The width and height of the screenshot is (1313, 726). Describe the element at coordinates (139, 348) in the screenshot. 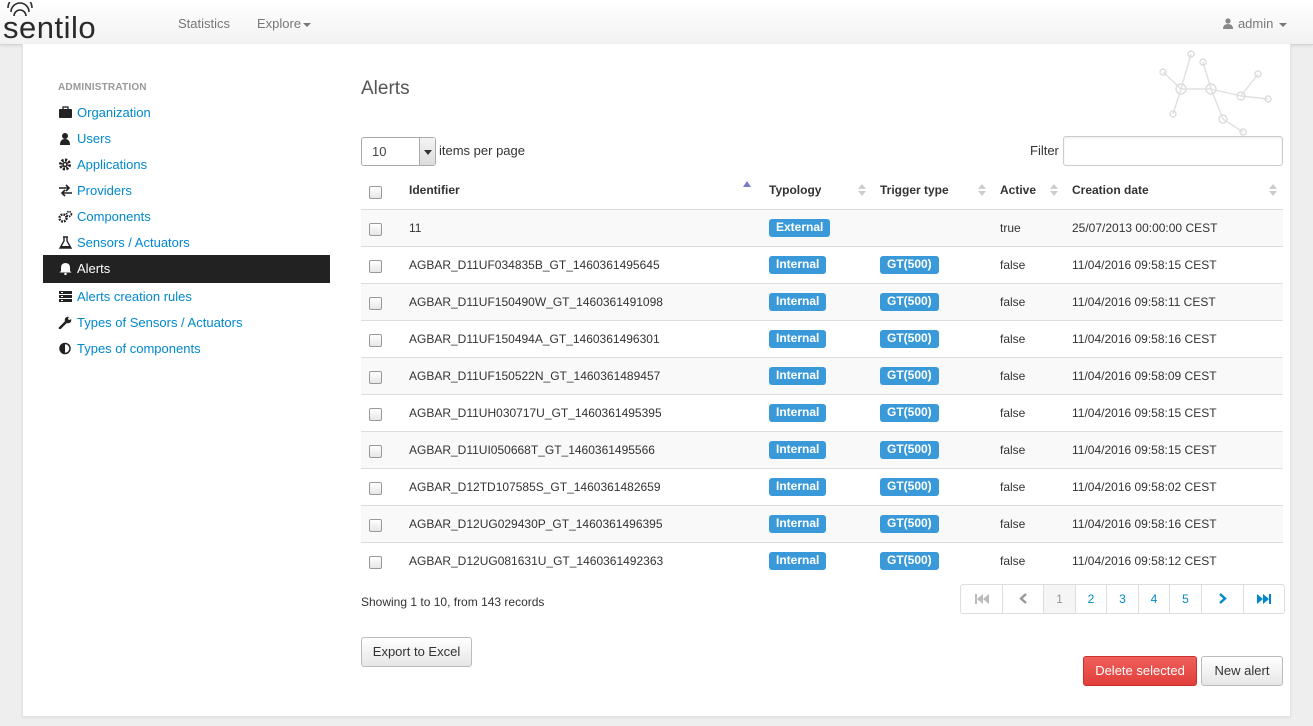

I see `sidebar-item-label: Types of components` at that location.